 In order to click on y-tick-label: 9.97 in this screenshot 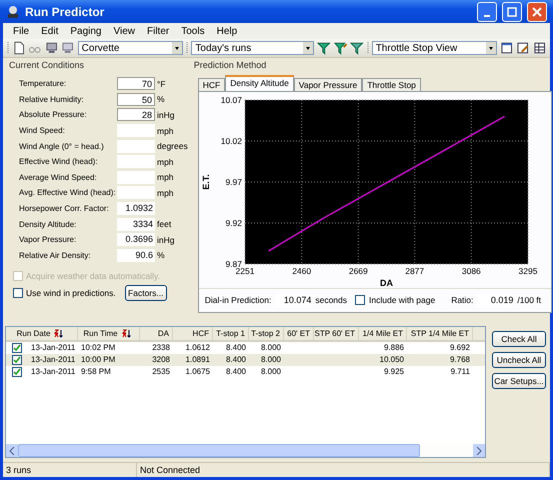, I will do `click(233, 182)`.